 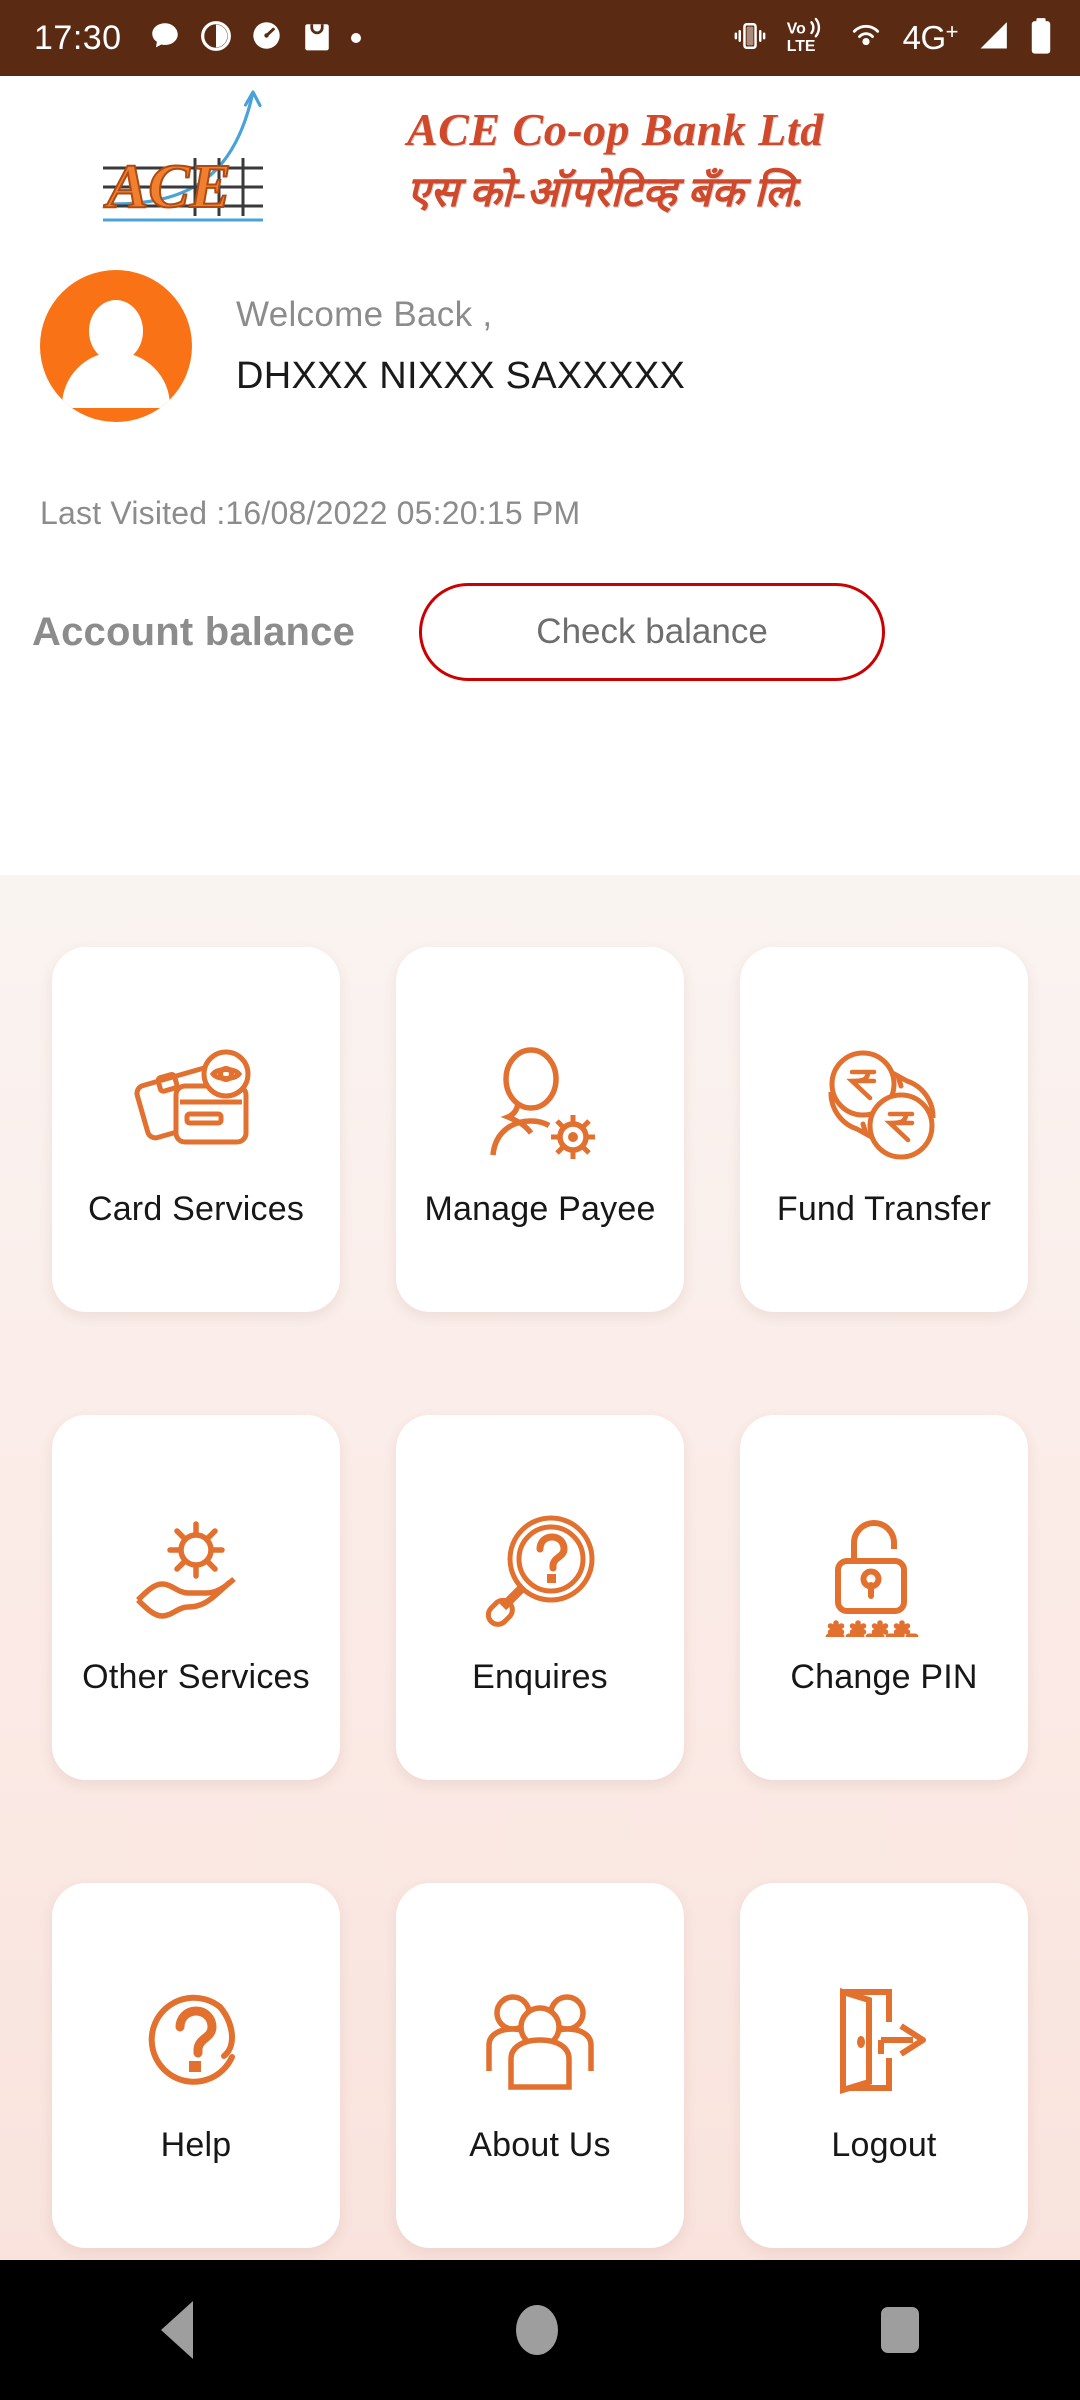 I want to click on ace-logo-mark: ACE, so click(x=240, y=161).